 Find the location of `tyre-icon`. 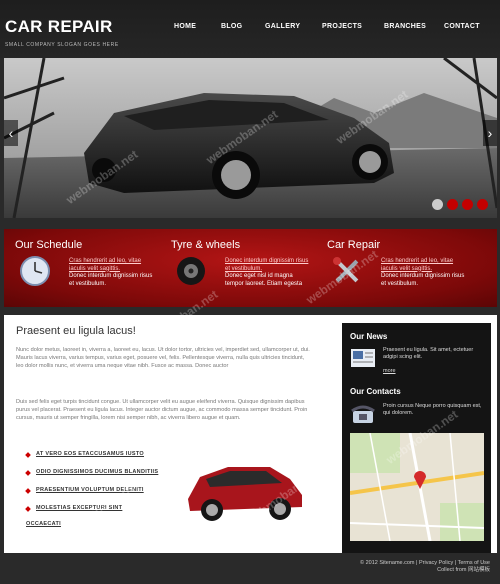

tyre-icon is located at coordinates (191, 271).